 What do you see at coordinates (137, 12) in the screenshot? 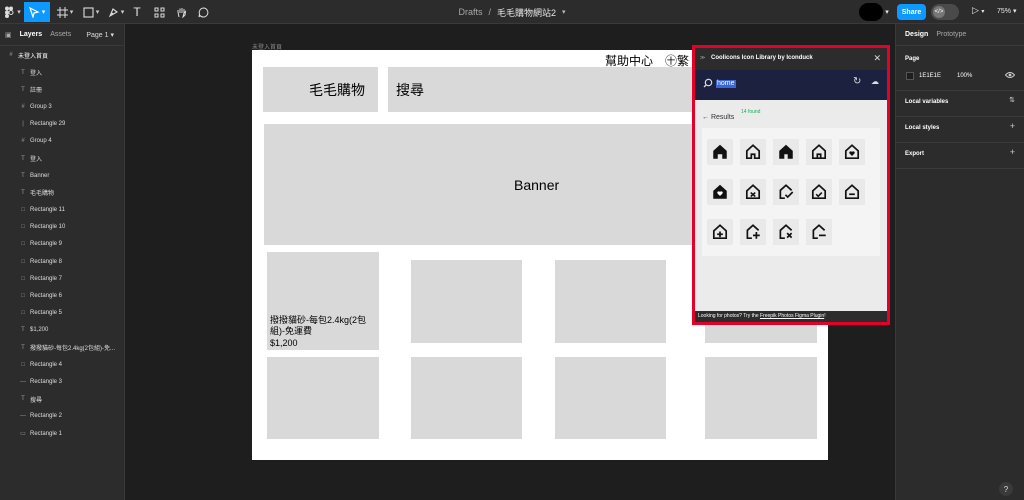
I see `text-tool-icon: T` at bounding box center [137, 12].